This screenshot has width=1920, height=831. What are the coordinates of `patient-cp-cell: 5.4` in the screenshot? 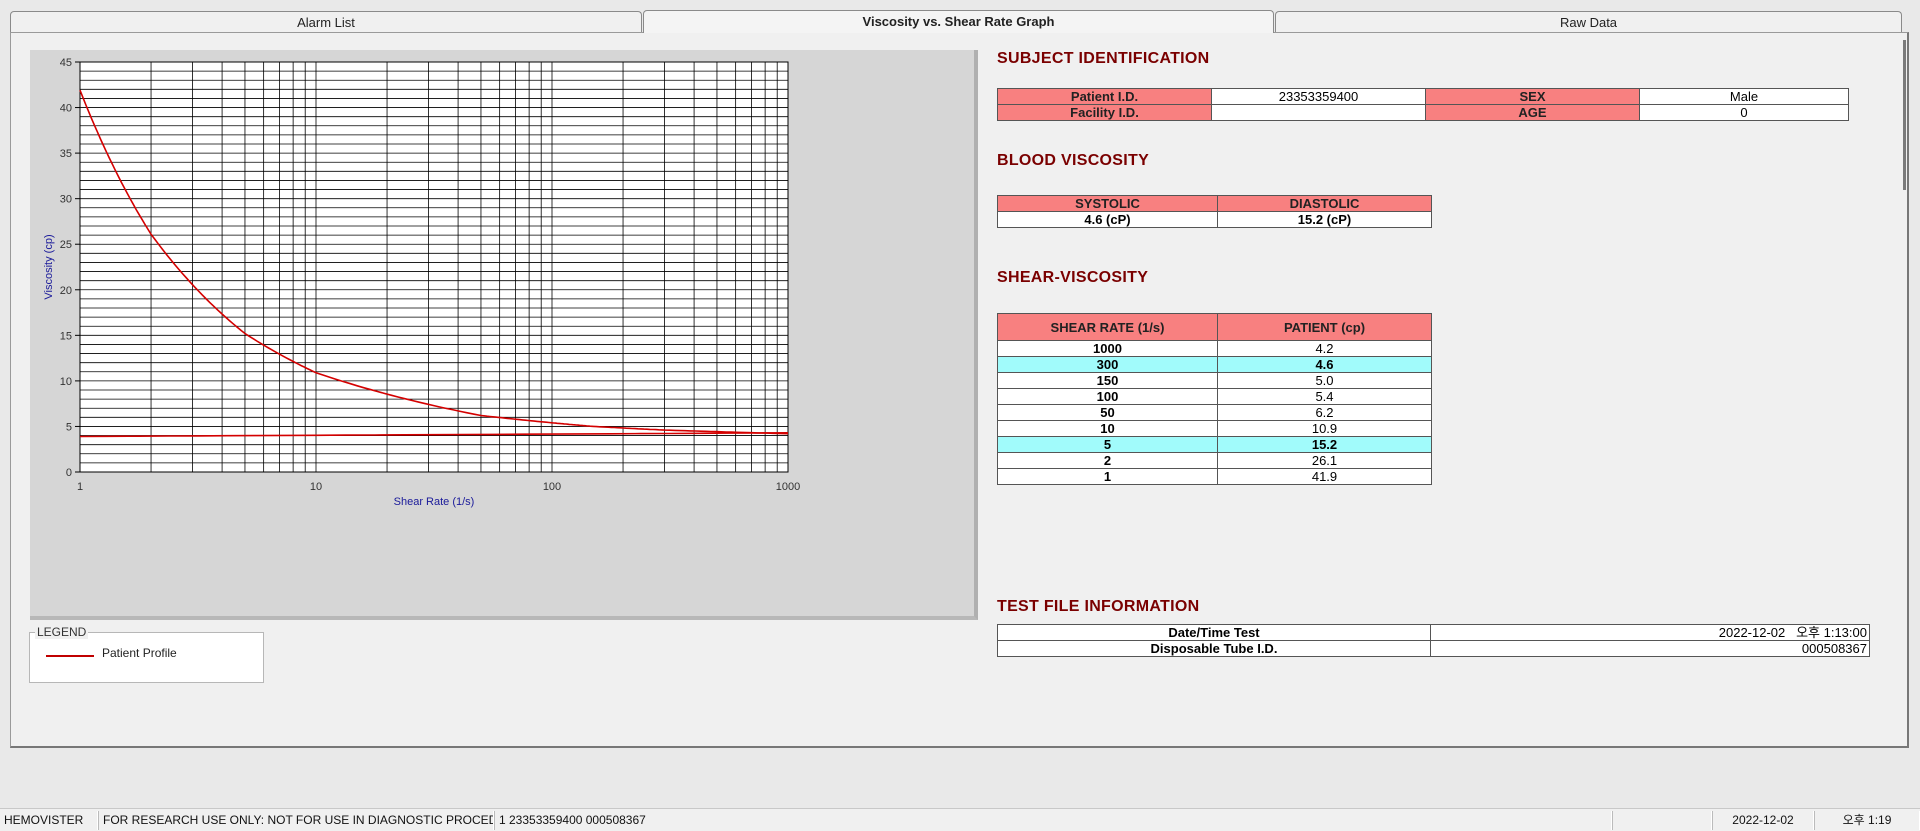 It's located at (1324, 396).